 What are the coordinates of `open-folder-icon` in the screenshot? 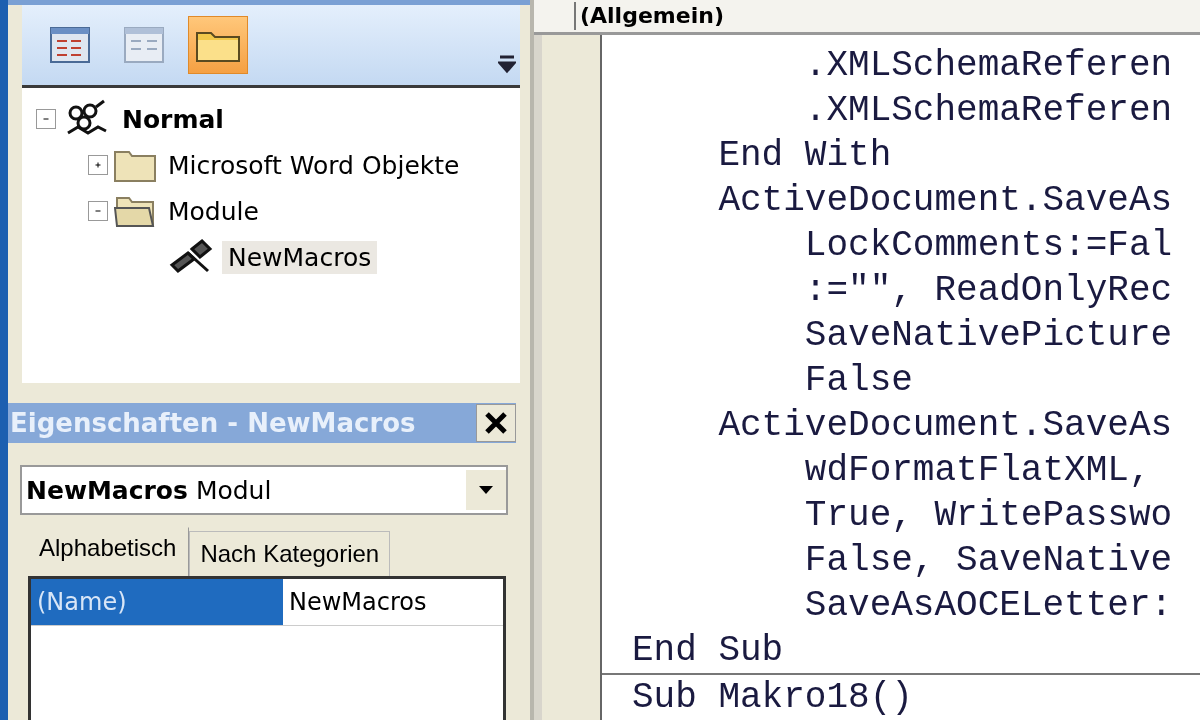 It's located at (135, 211).